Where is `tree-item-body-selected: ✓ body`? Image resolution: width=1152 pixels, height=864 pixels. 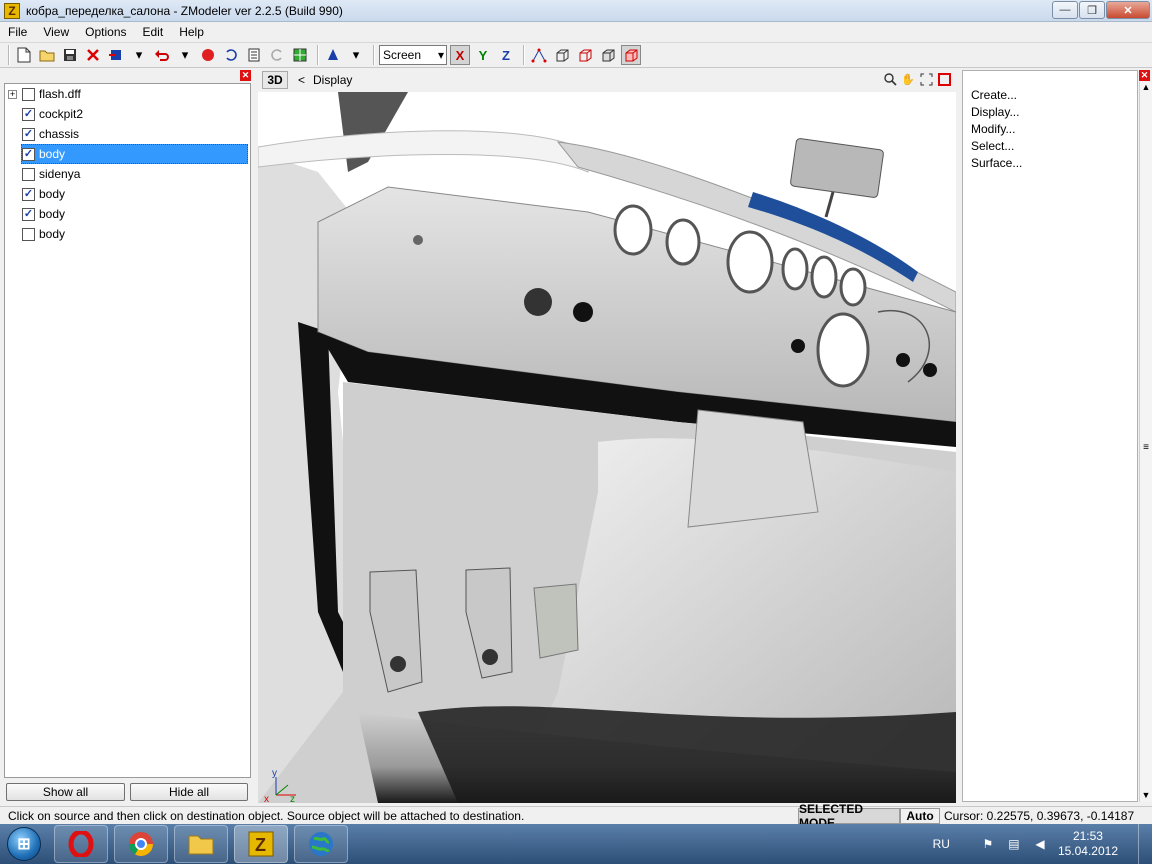 tree-item-body-selected: ✓ body is located at coordinates (127, 154).